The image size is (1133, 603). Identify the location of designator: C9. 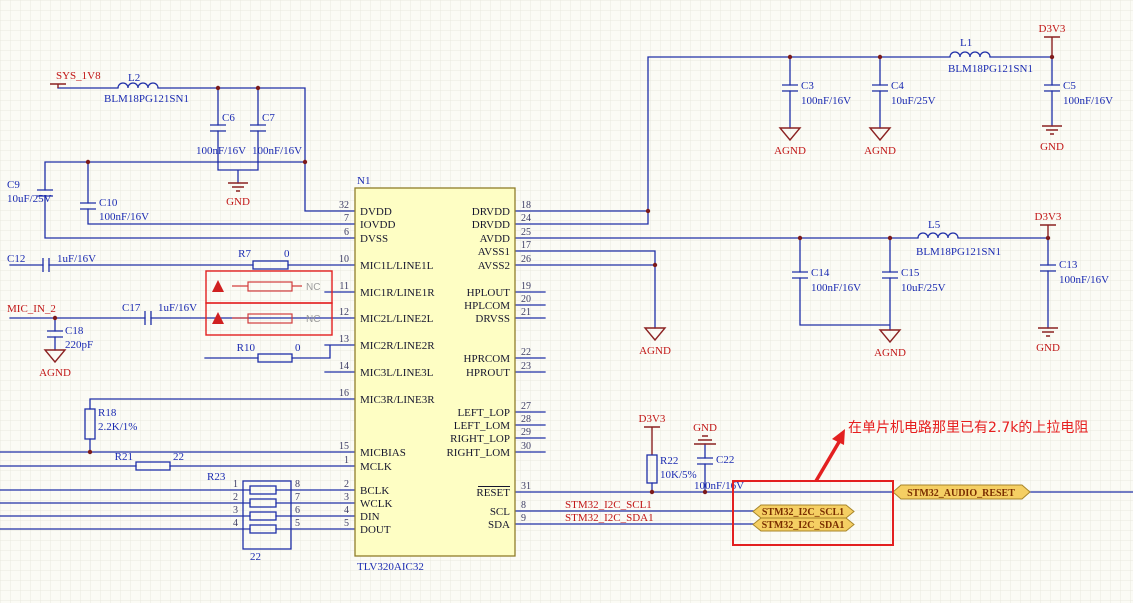
(13, 185).